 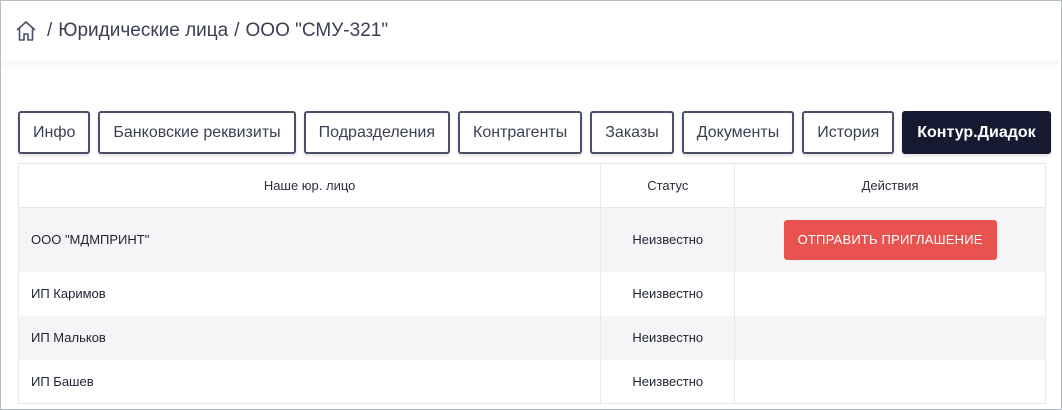 I want to click on column-header-status: Статус, so click(x=668, y=185).